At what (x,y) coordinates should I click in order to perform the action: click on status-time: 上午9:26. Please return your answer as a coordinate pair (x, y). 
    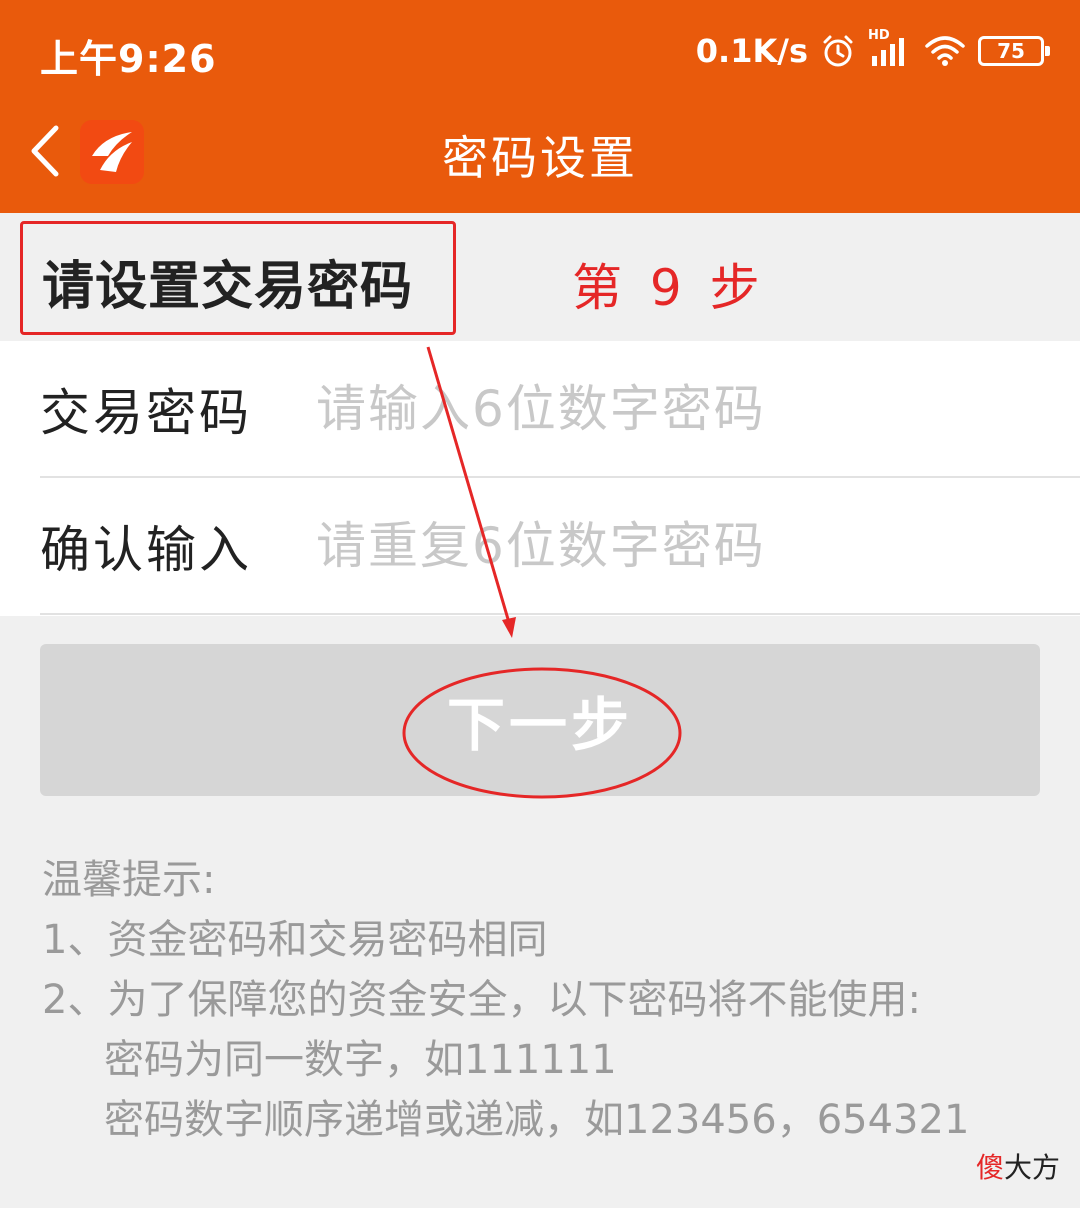
    Looking at the image, I should click on (128, 59).